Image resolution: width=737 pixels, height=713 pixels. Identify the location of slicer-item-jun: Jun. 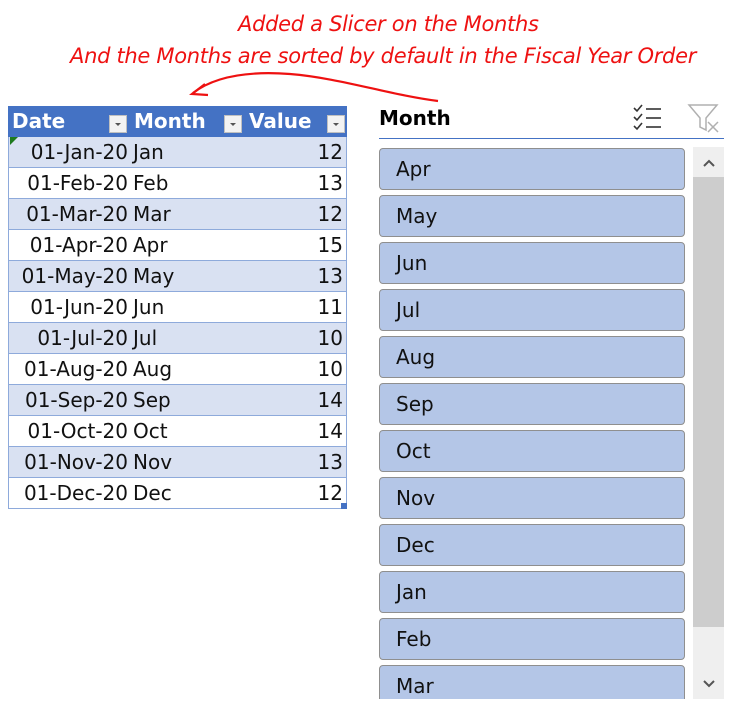
(532, 263).